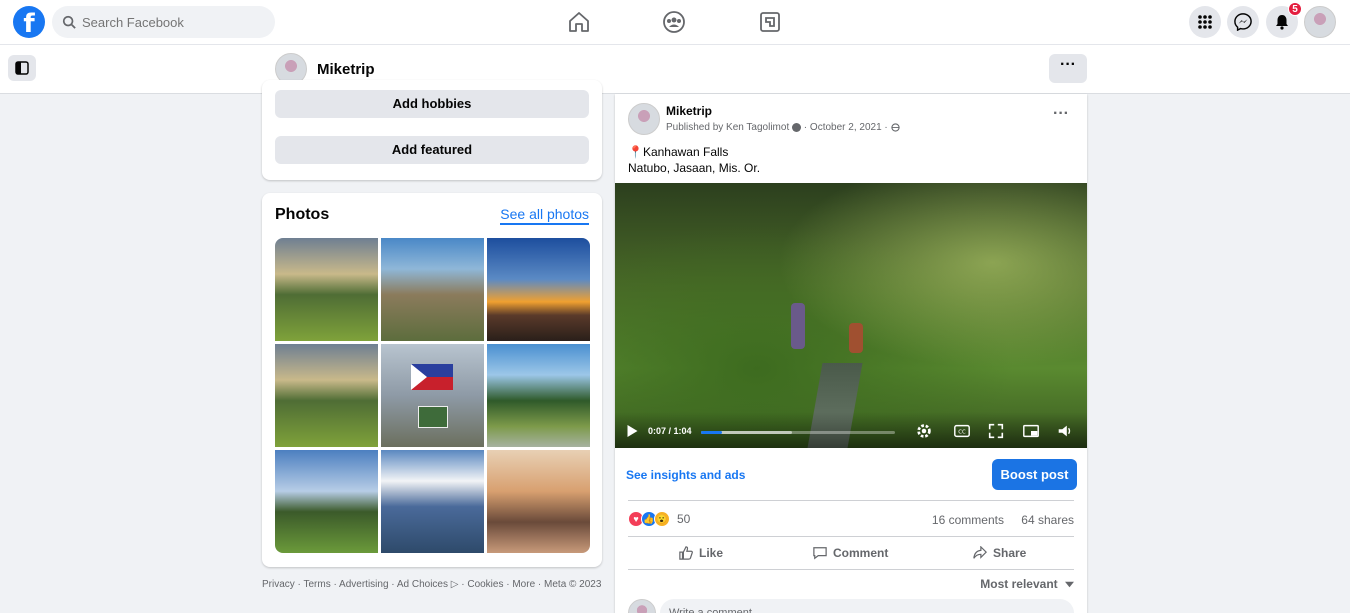  Describe the element at coordinates (820, 553) in the screenshot. I see `comment-icon` at that location.